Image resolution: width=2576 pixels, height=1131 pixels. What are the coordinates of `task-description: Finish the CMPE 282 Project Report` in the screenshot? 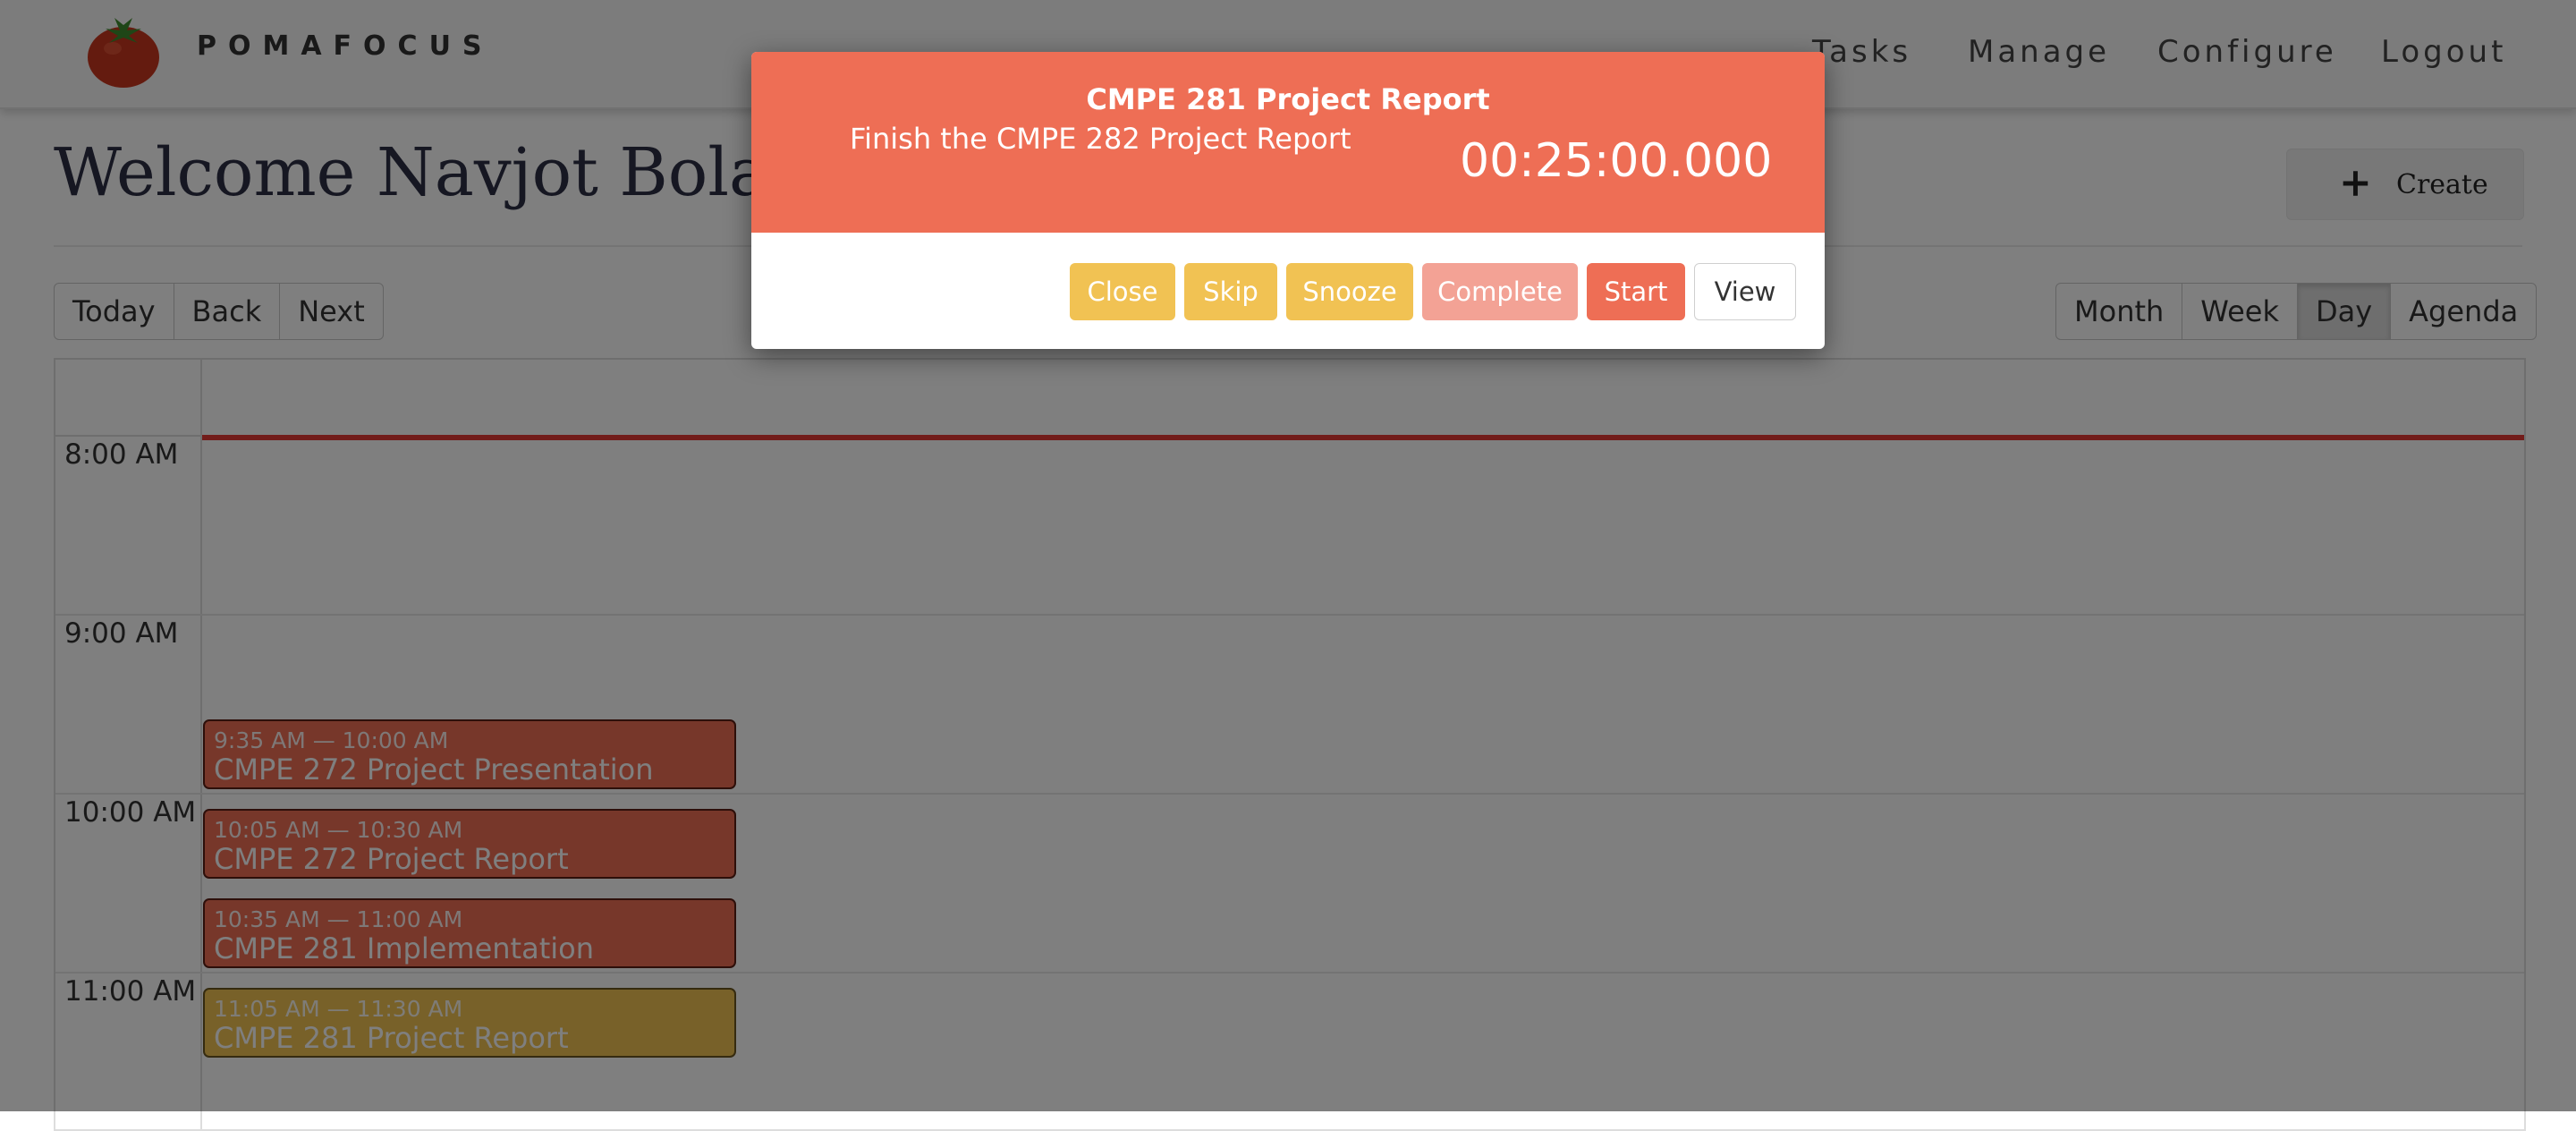 It's located at (1101, 139).